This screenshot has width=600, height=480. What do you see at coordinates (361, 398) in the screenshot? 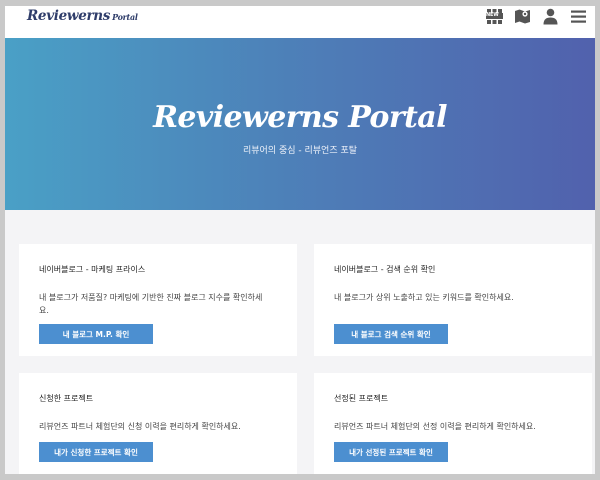
I see `card-title: 선정된 프로젝트` at bounding box center [361, 398].